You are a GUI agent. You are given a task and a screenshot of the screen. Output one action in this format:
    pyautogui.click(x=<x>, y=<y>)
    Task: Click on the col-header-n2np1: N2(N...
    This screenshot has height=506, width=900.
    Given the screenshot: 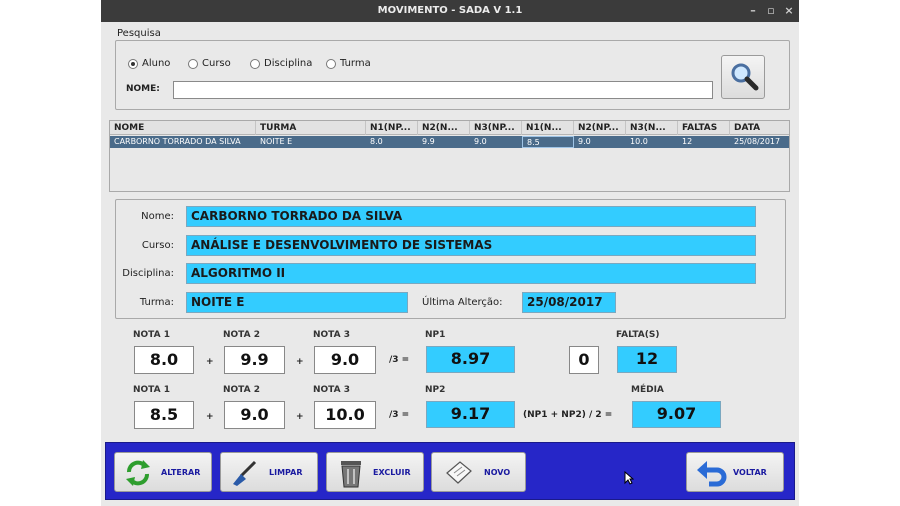 What is the action you would take?
    pyautogui.click(x=444, y=128)
    